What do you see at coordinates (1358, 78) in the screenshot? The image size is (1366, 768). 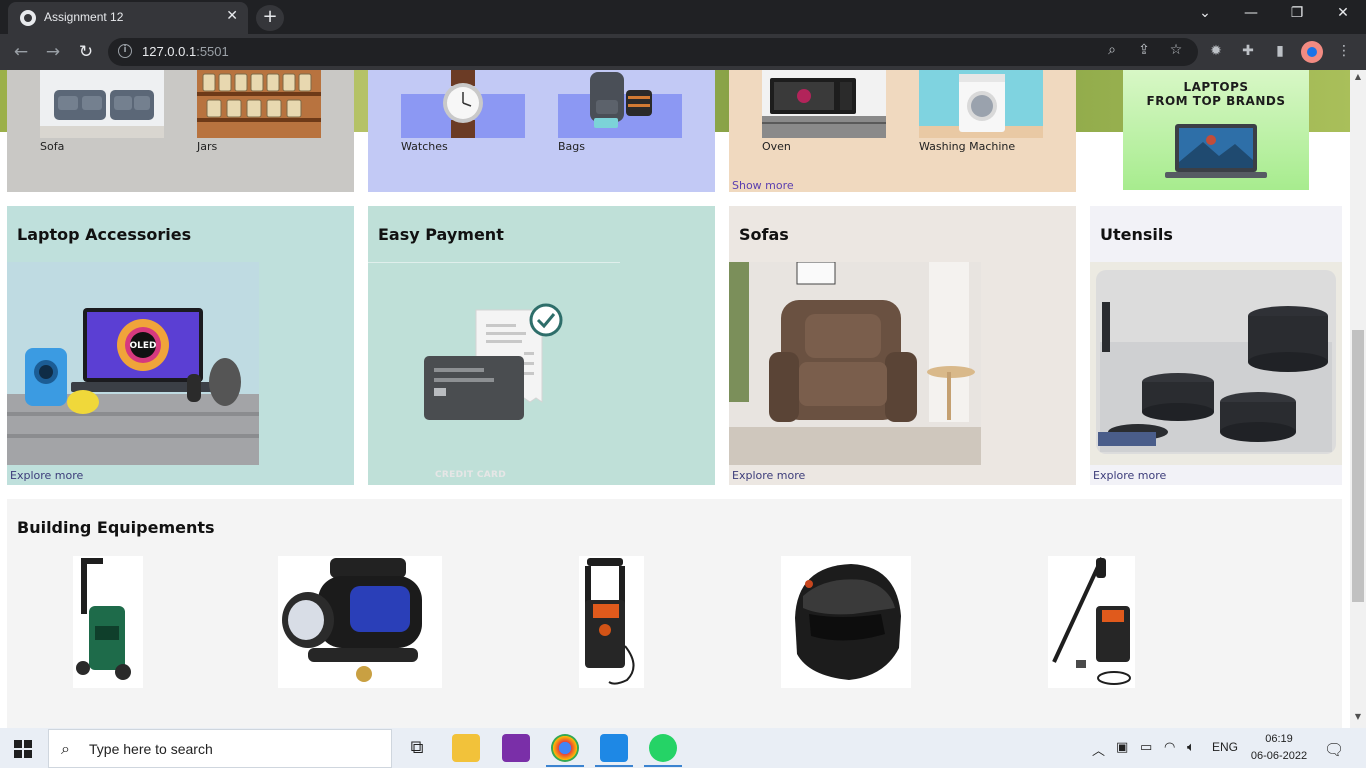 I see `scroll-up-arrow-icon: ▲` at bounding box center [1358, 78].